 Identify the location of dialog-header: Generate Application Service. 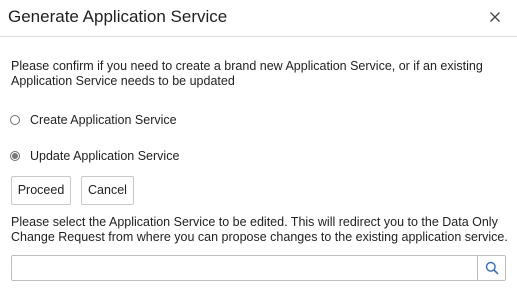
(258, 18).